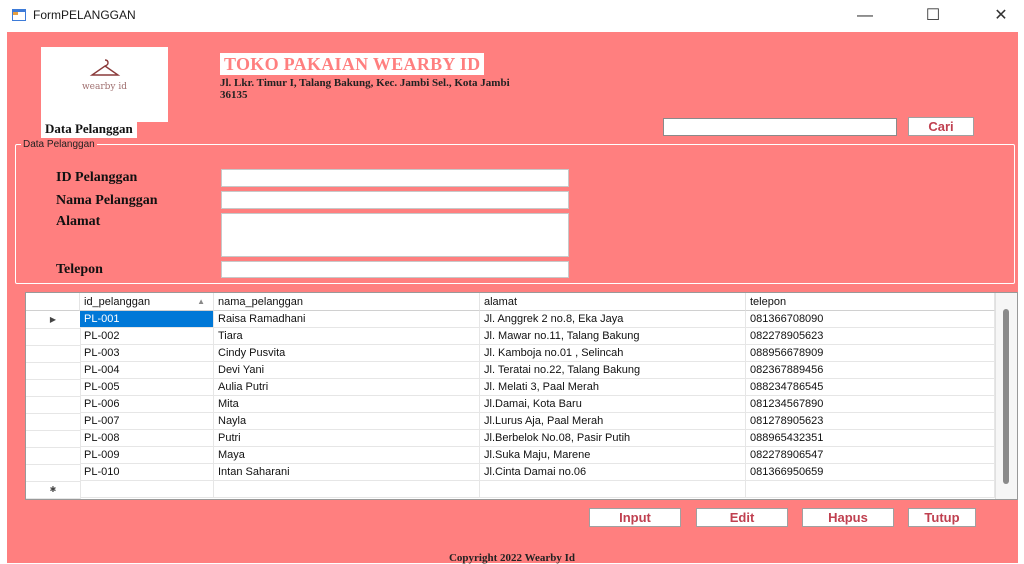 The height and width of the screenshot is (564, 1024). What do you see at coordinates (780, 127) in the screenshot?
I see `search-input` at bounding box center [780, 127].